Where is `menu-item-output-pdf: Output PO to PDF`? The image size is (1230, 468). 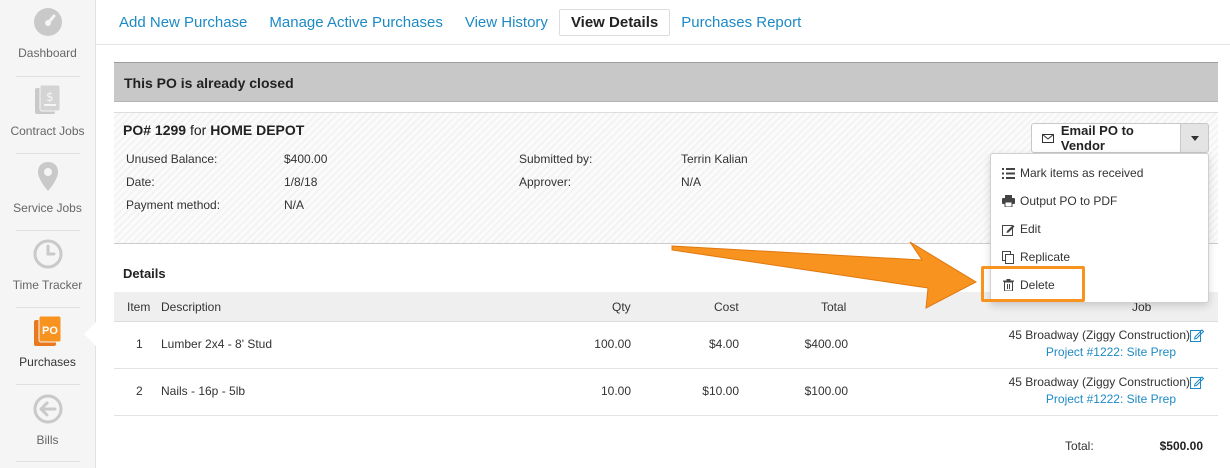
menu-item-output-pdf: Output PO to PDF is located at coordinates (1059, 201).